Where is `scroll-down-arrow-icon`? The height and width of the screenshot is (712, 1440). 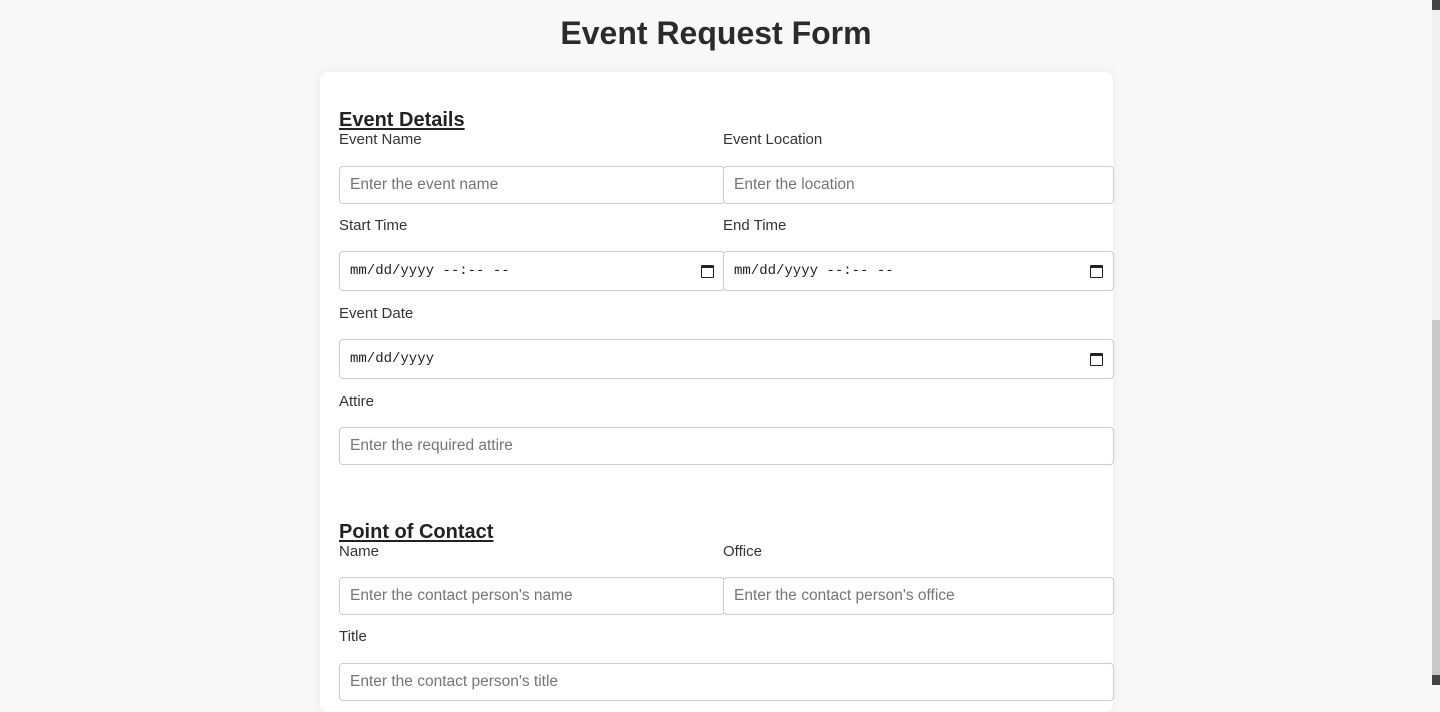
scroll-down-arrow-icon is located at coordinates (1436, 680).